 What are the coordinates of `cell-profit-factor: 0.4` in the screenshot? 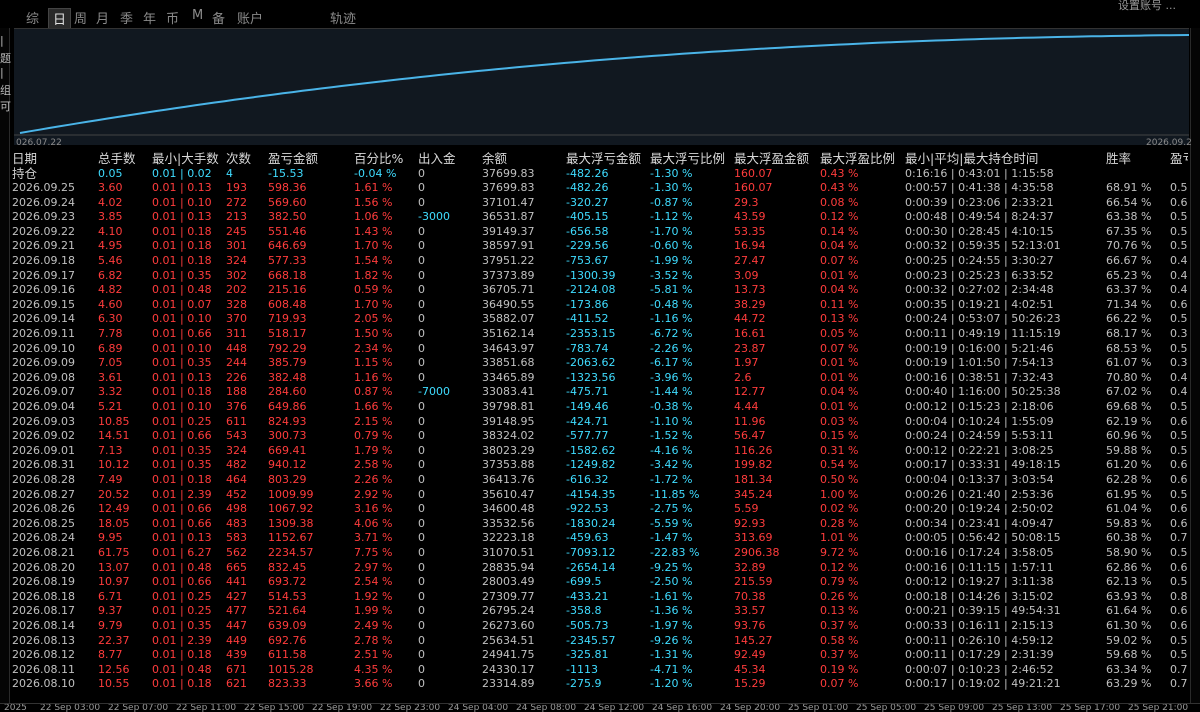 It's located at (1179, 377).